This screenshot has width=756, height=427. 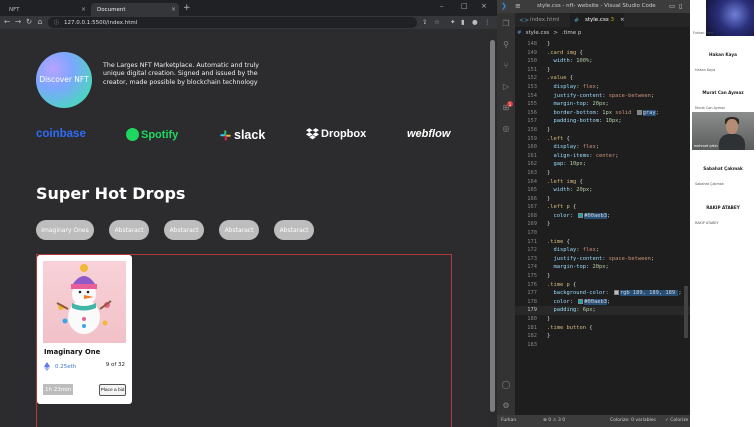 I want to click on info-icon: ⓘ, so click(x=56, y=22).